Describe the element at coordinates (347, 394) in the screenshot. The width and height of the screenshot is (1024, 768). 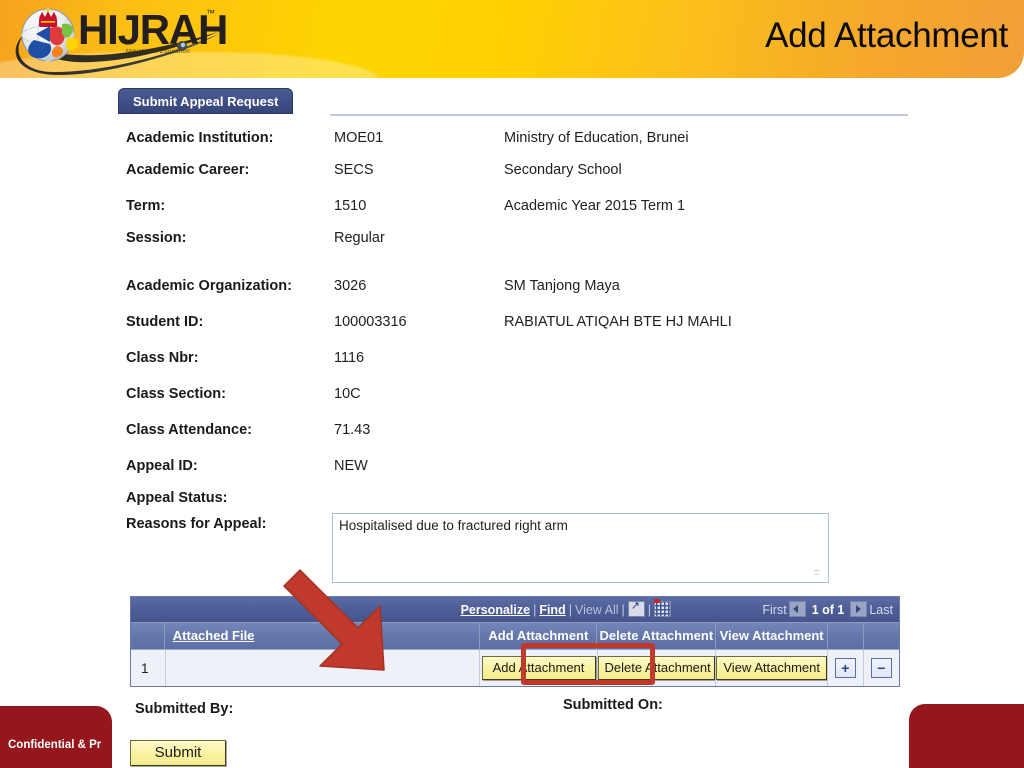
I see `form-field-value: 10C` at that location.